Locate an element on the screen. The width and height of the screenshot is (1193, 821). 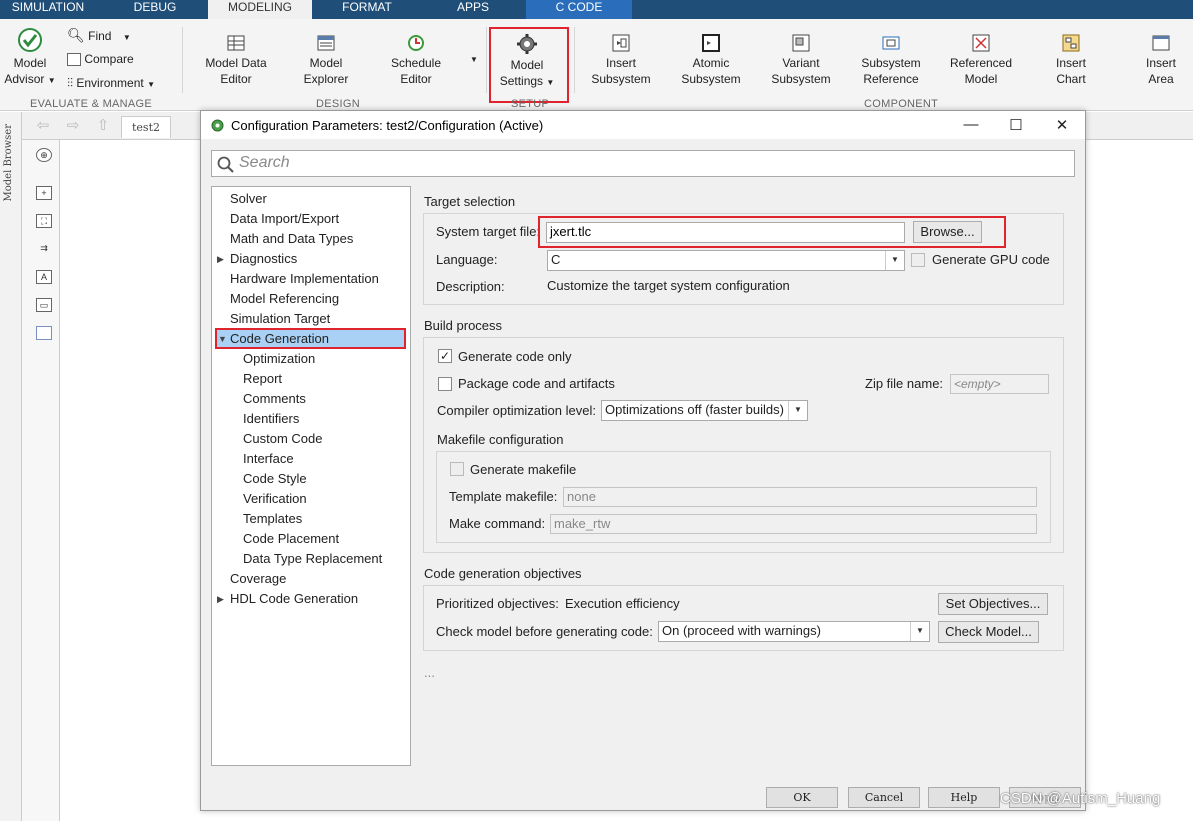
search-input: Search is located at coordinates (643, 163).